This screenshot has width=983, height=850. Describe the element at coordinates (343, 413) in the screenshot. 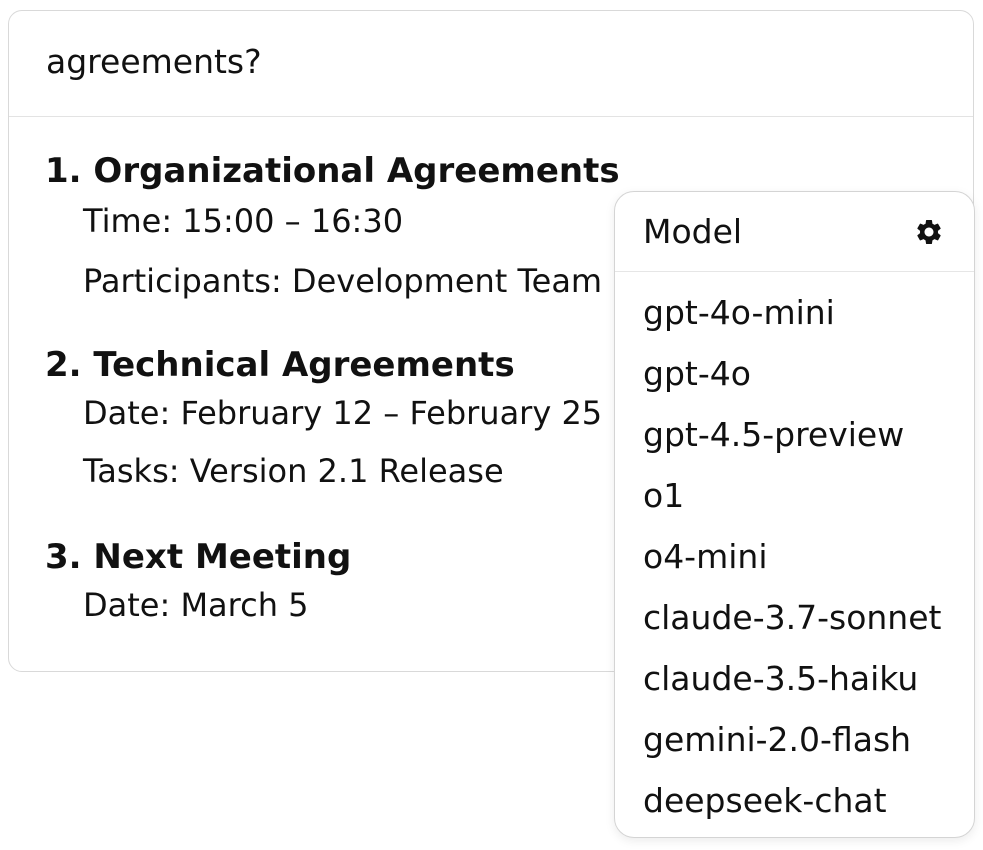

I see `section-detail: Date: February 12 – February 25` at that location.